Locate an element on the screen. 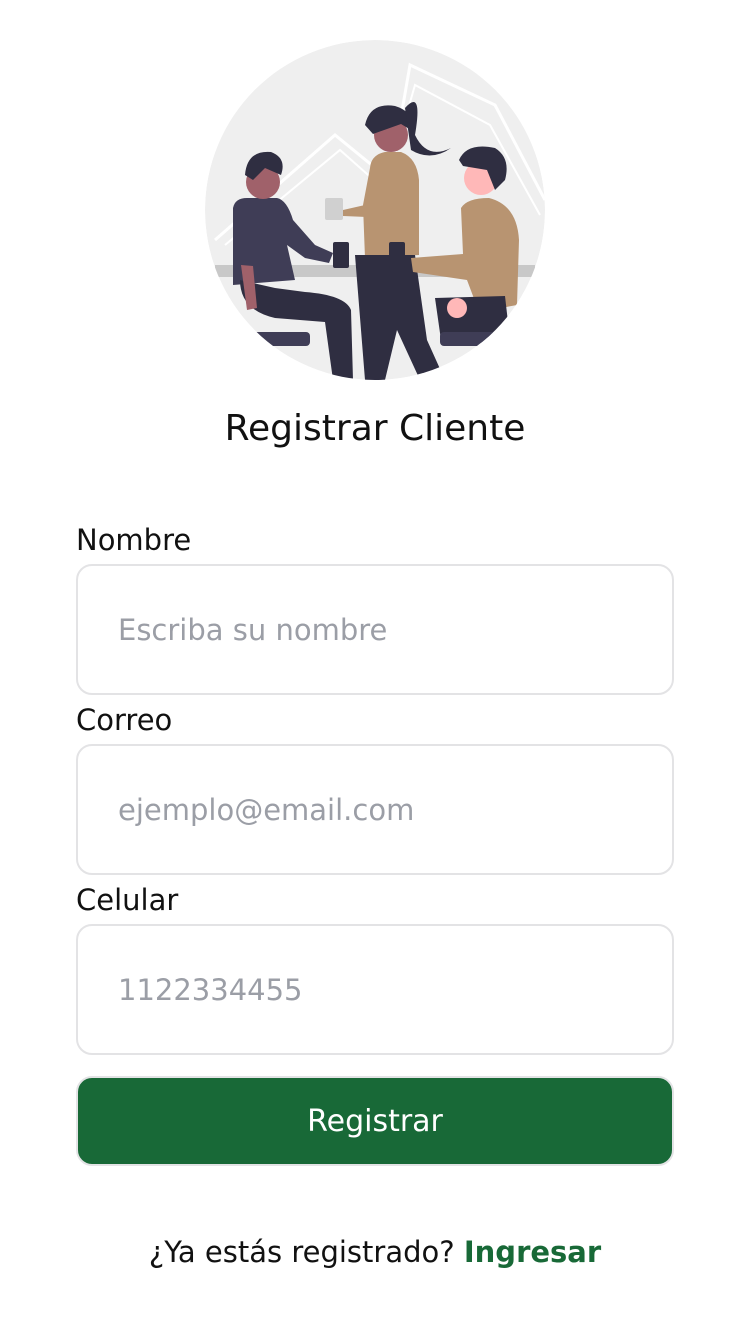  hero-illustration is located at coordinates (375, 210).